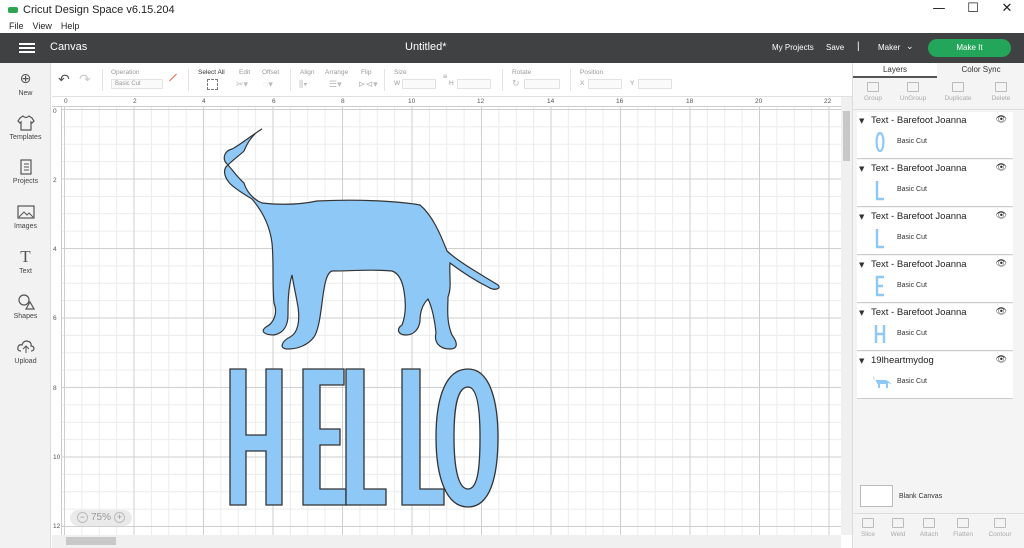 The width and height of the screenshot is (1024, 548). Describe the element at coordinates (963, 523) in the screenshot. I see `flatten-icon` at that location.